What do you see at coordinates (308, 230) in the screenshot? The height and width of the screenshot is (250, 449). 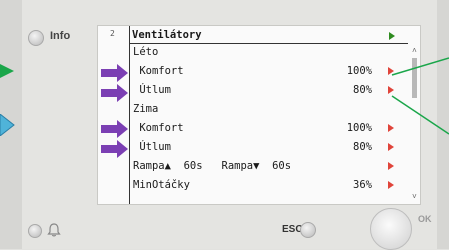 I see `esc-button` at bounding box center [308, 230].